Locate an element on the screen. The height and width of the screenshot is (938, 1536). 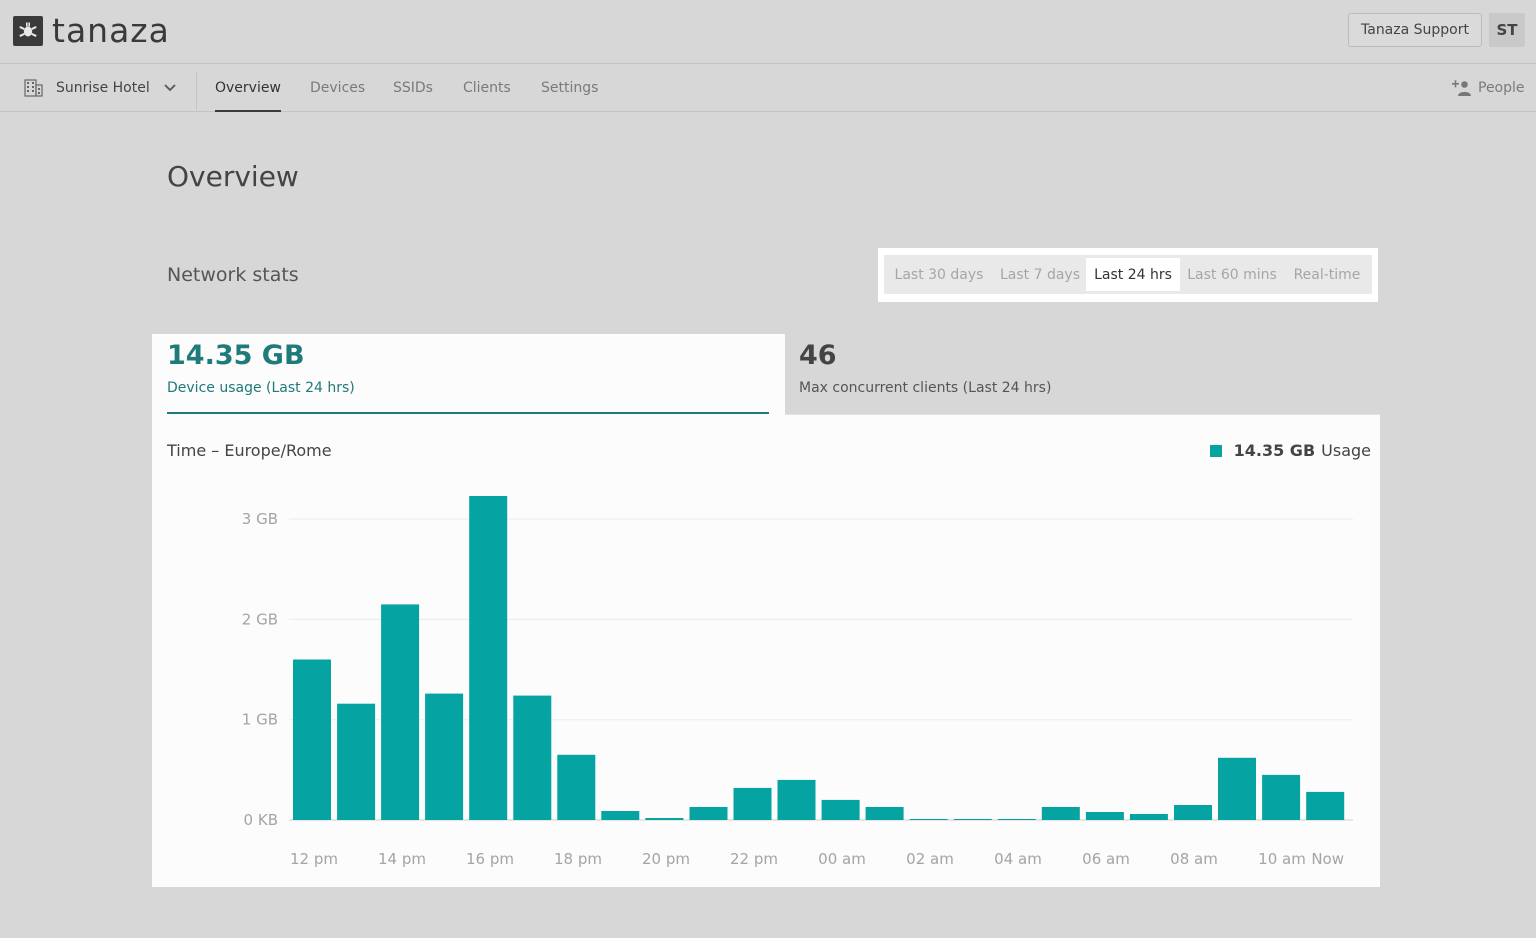
x-tick-label: 16 pm is located at coordinates (490, 859).